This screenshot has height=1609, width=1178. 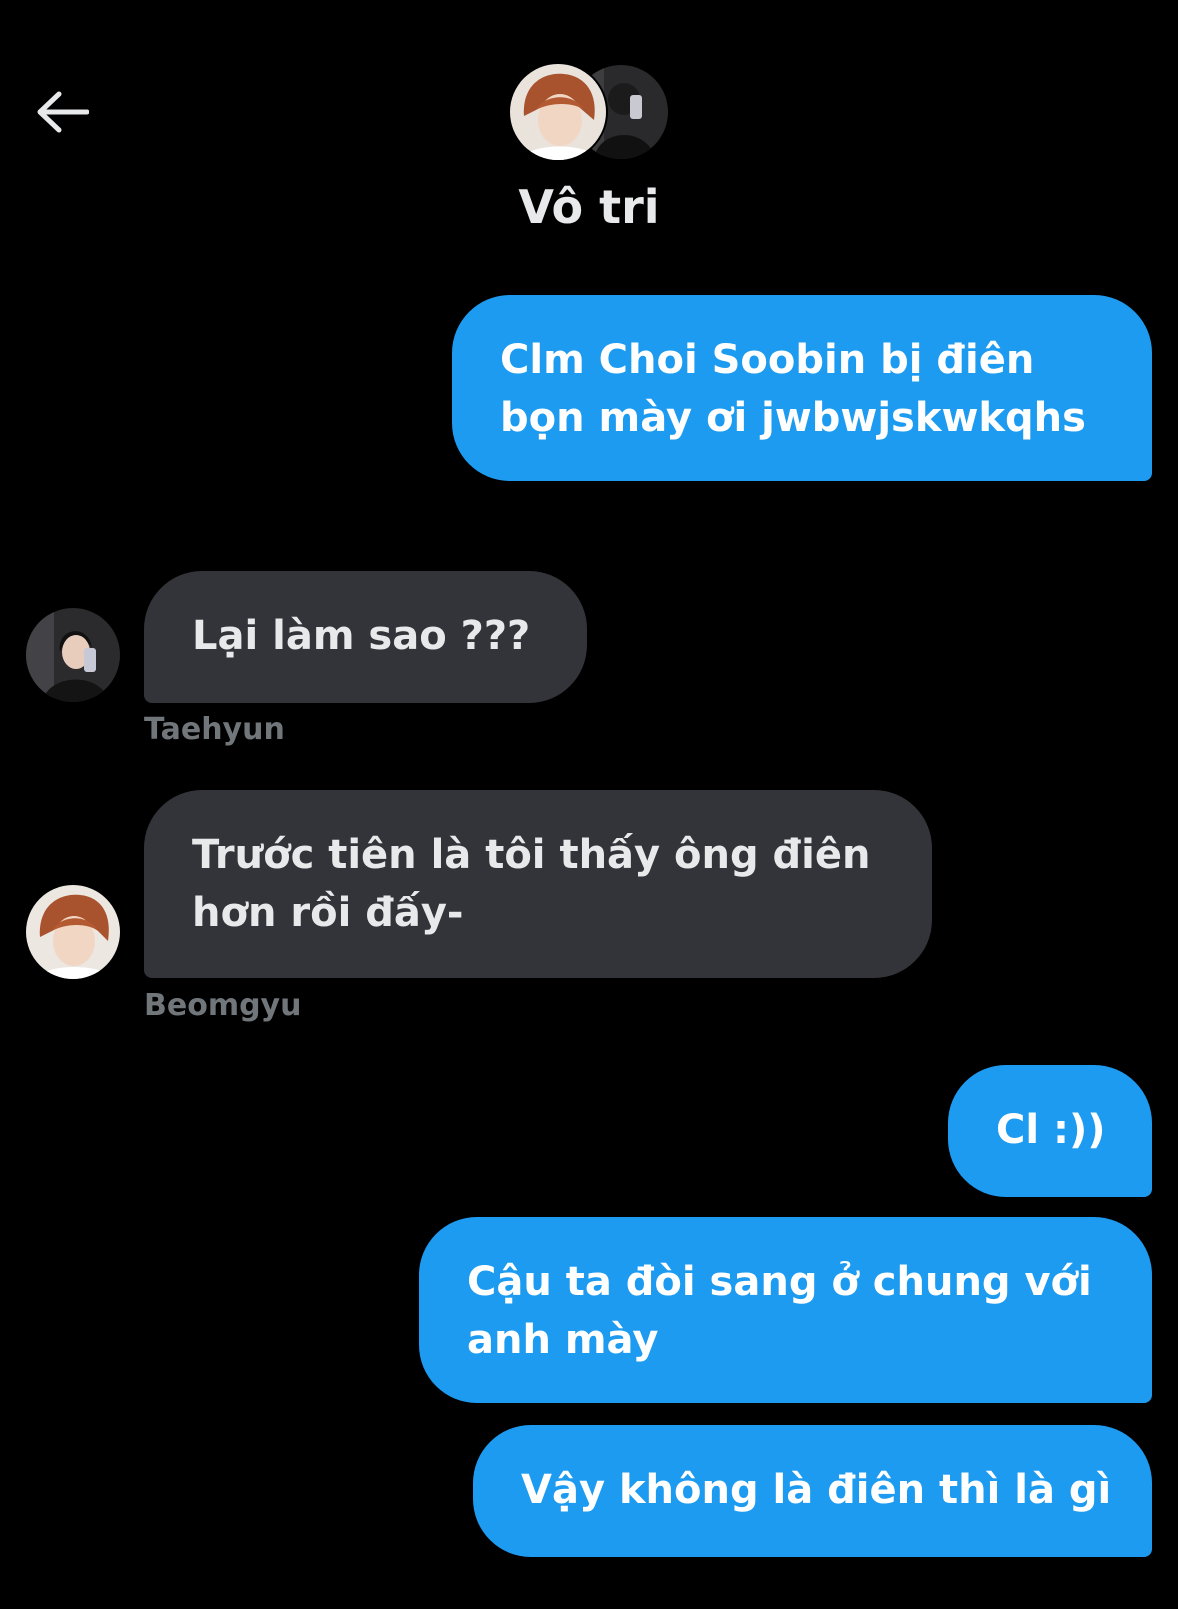 I want to click on chat-title: Vô tri, so click(x=589, y=207).